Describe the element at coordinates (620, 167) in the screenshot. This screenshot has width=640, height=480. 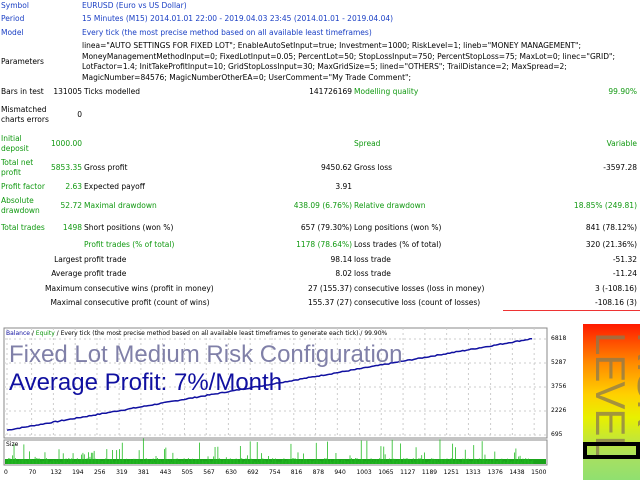
I see `gross-loss-value: -3597.28` at that location.